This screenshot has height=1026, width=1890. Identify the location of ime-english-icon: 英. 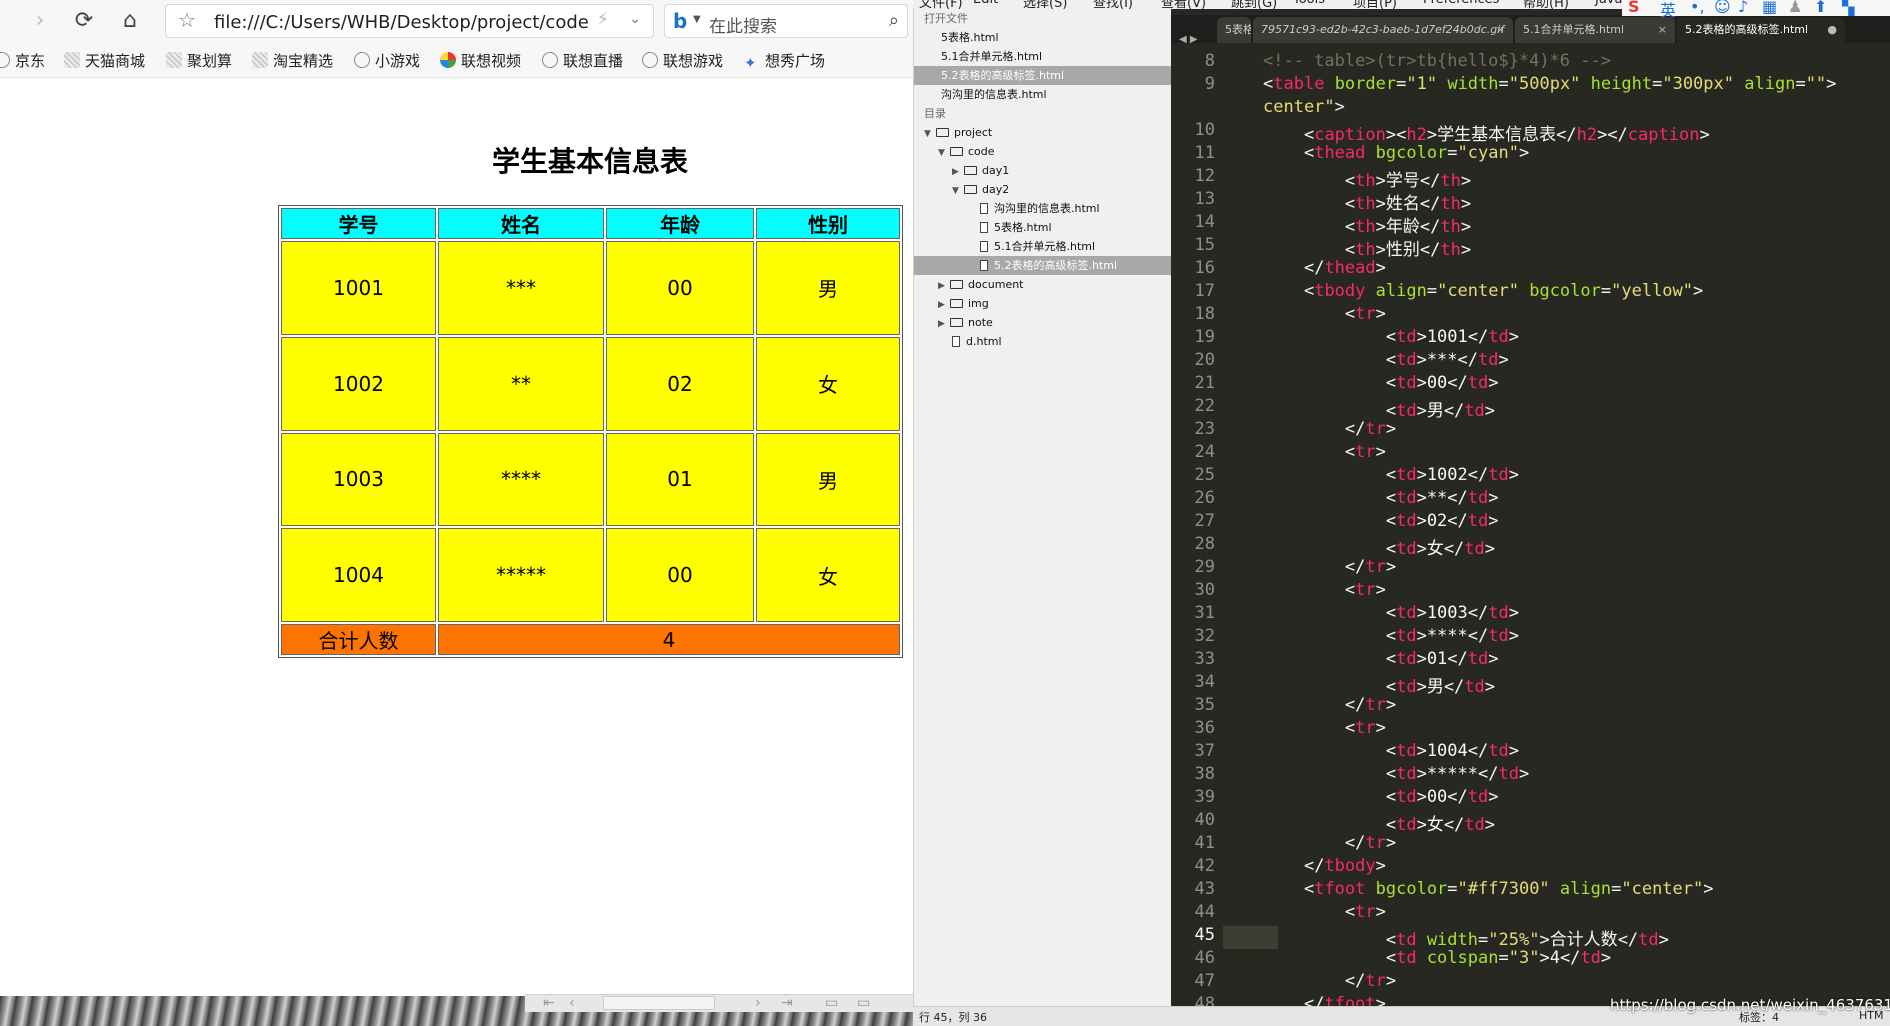
(1668, 10).